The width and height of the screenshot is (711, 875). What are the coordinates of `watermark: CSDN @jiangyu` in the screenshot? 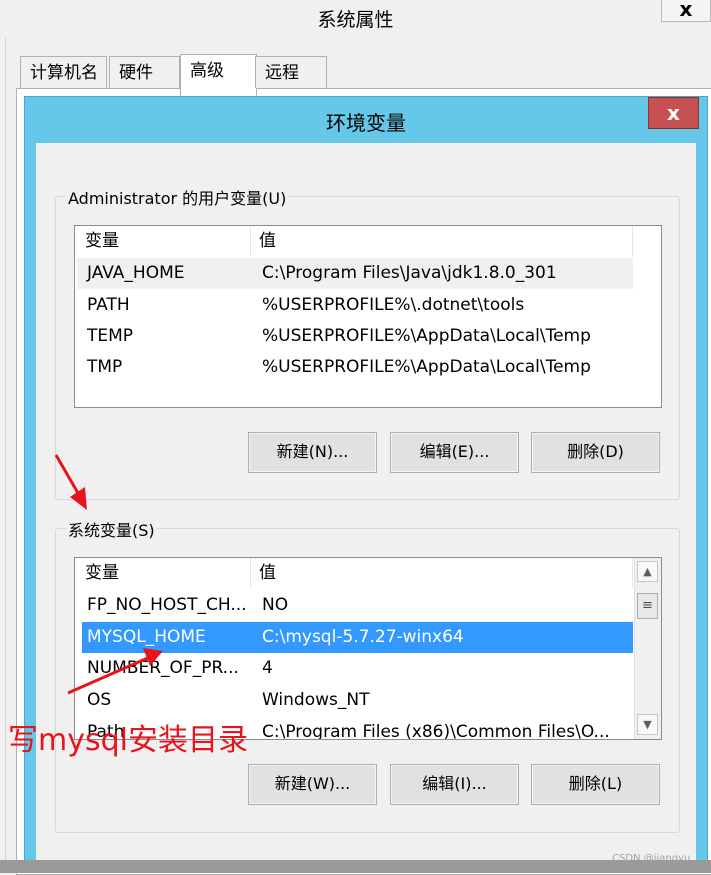 It's located at (651, 858).